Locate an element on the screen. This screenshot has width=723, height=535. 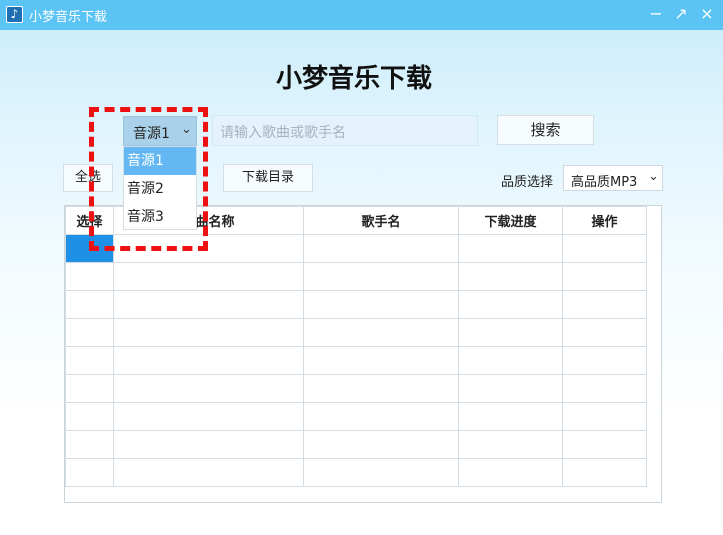
window-title: 小梦音乐下载 is located at coordinates (68, 17).